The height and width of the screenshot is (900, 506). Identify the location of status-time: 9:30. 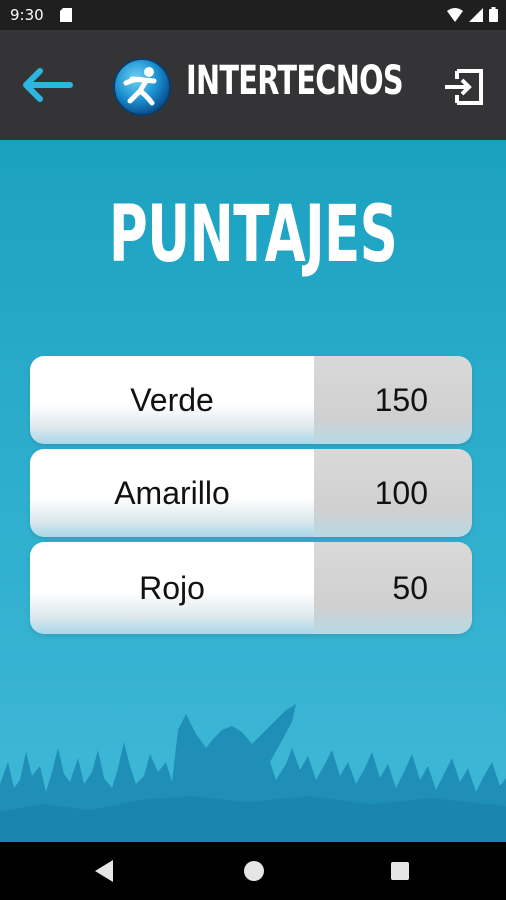
(27, 15).